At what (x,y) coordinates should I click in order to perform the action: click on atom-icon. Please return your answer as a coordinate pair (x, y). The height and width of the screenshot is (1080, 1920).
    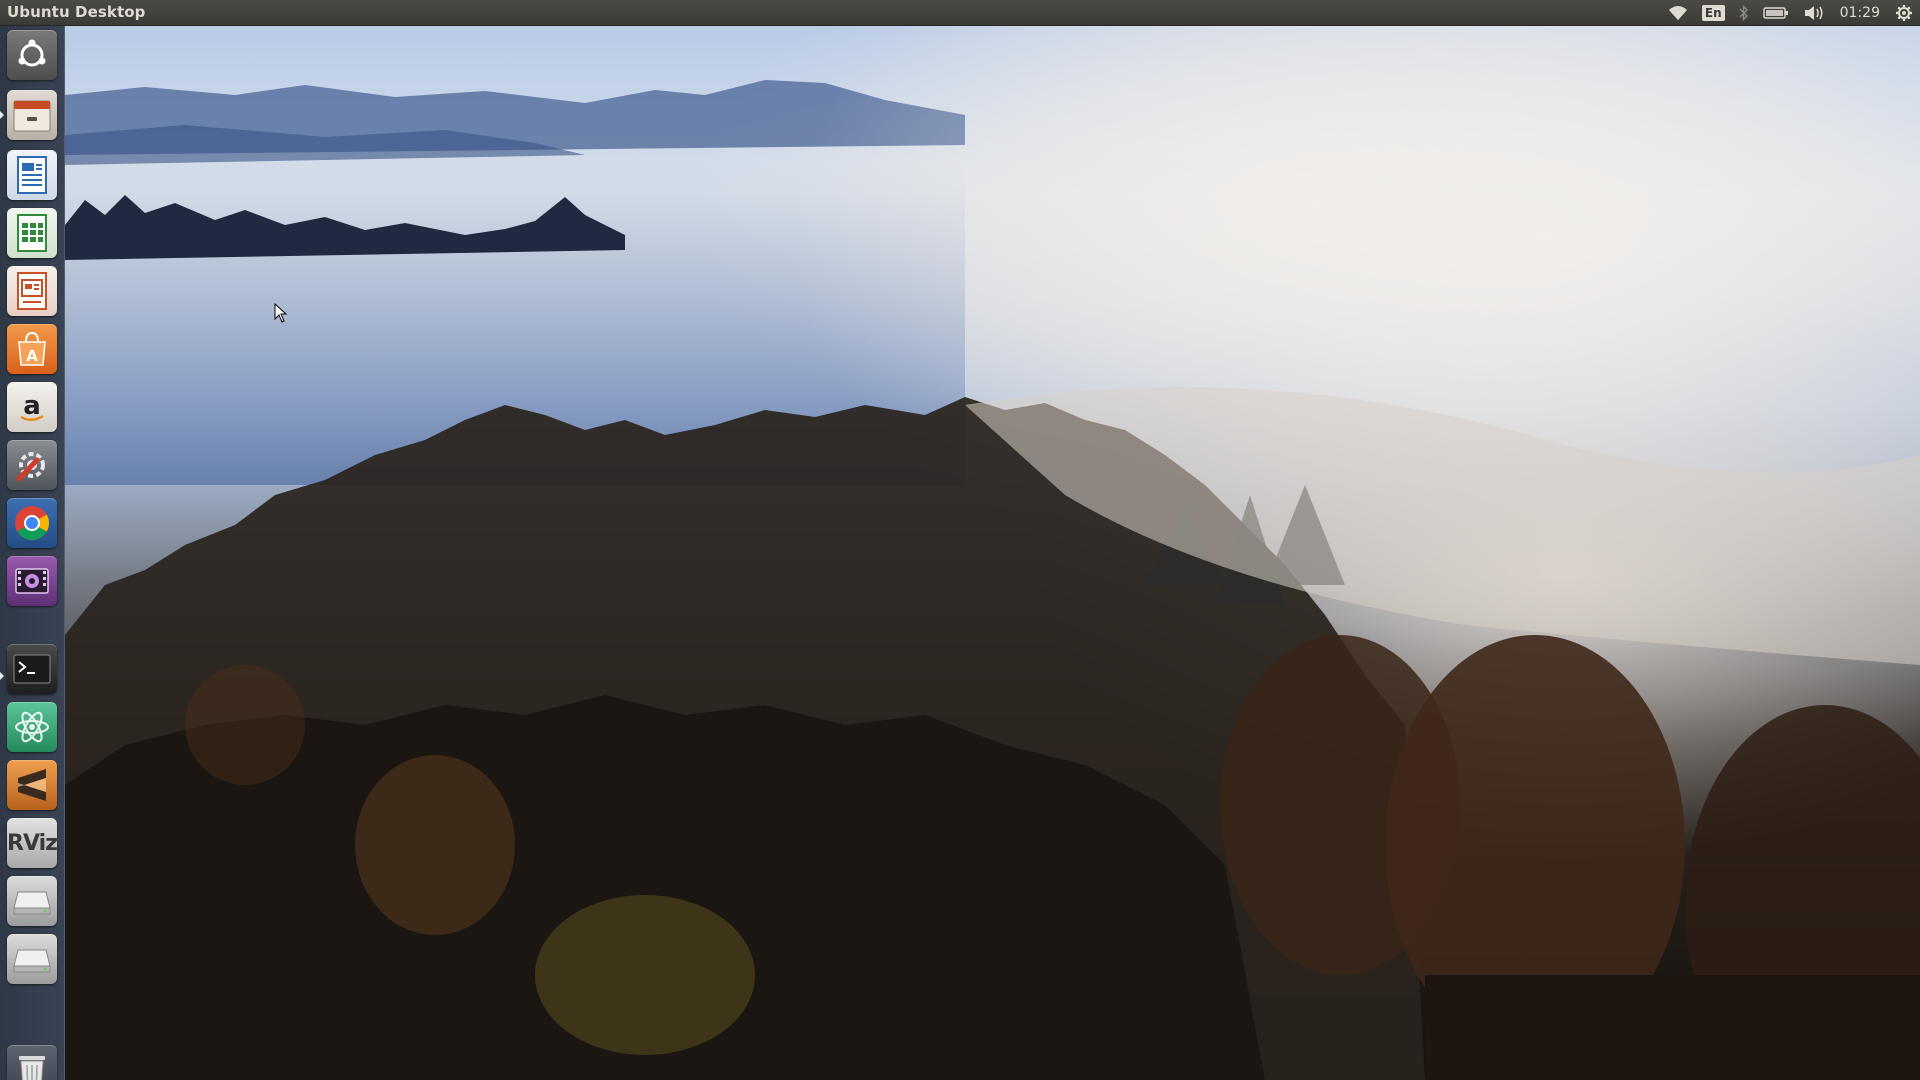
    Looking at the image, I should click on (32, 727).